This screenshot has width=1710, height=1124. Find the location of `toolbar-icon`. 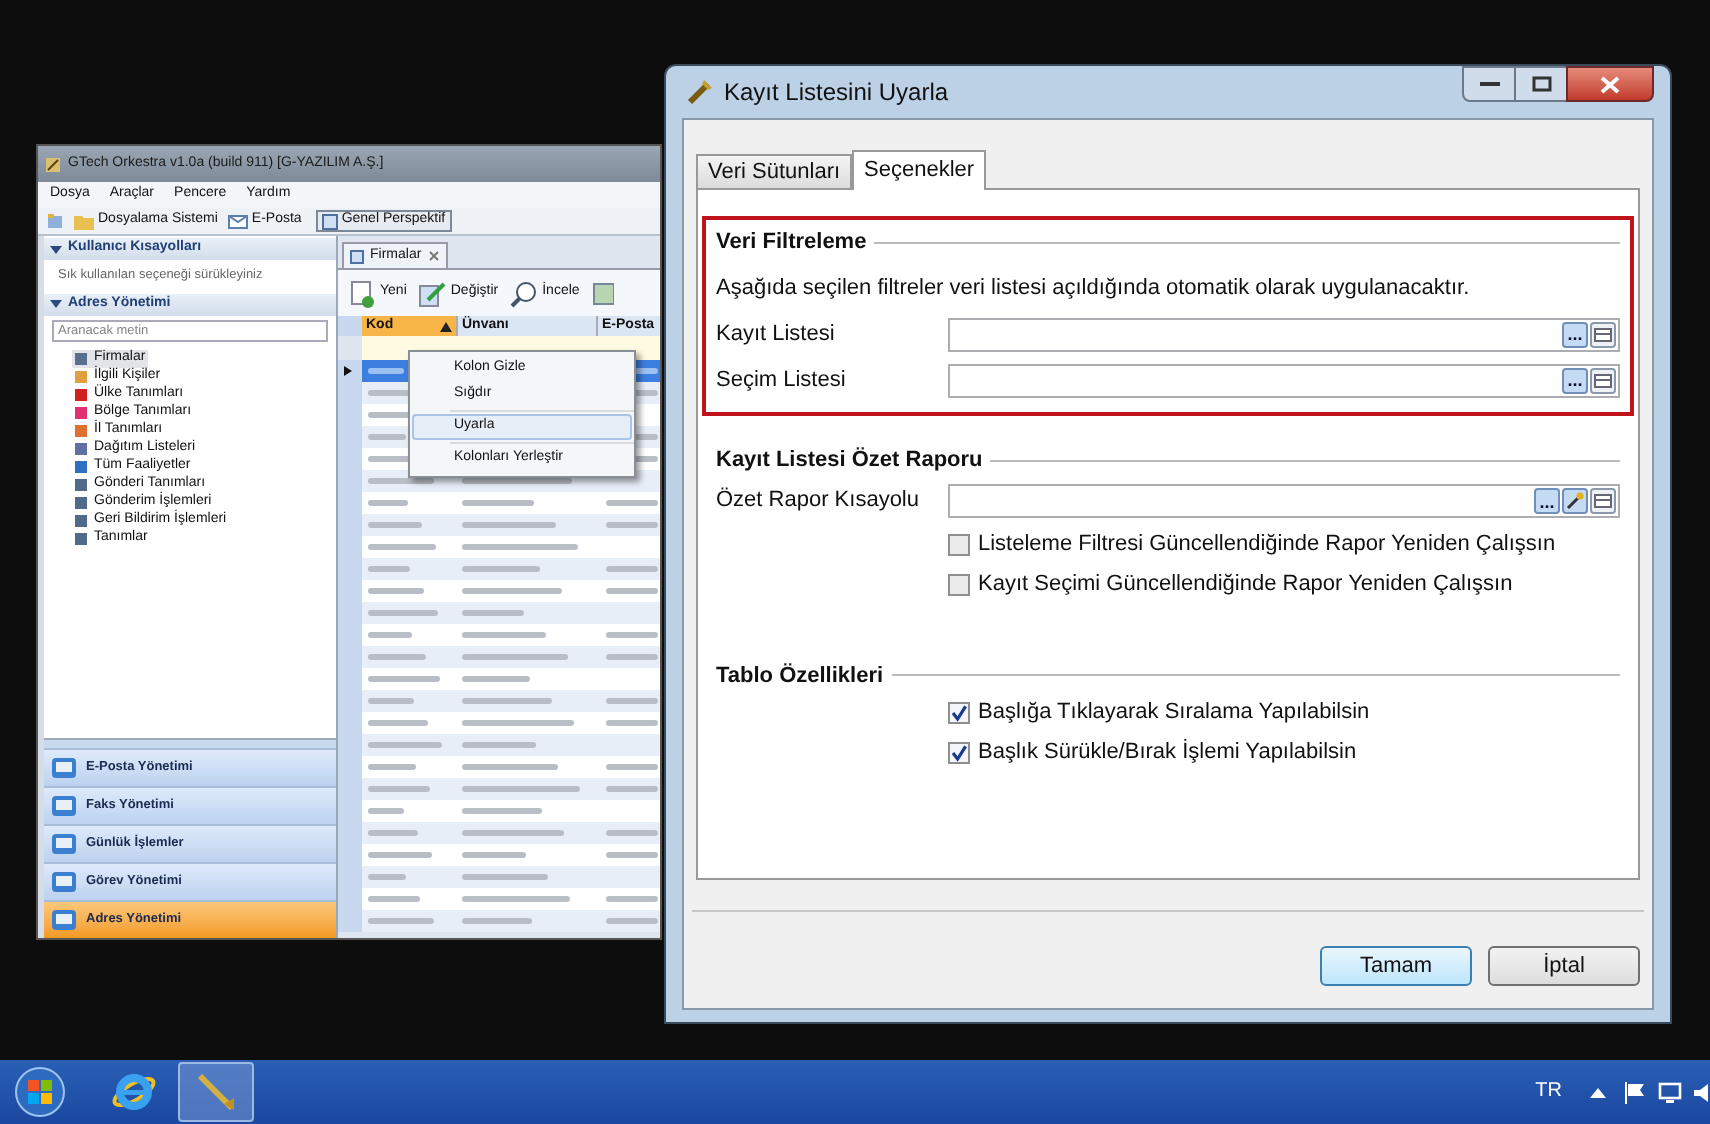

toolbar-icon is located at coordinates (55, 221).